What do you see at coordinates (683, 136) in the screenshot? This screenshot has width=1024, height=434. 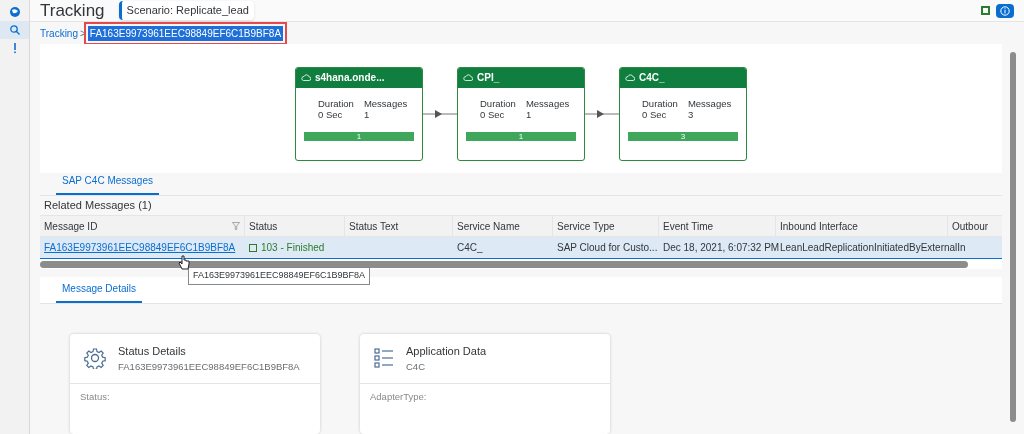 I see `message-count-bar: 3` at bounding box center [683, 136].